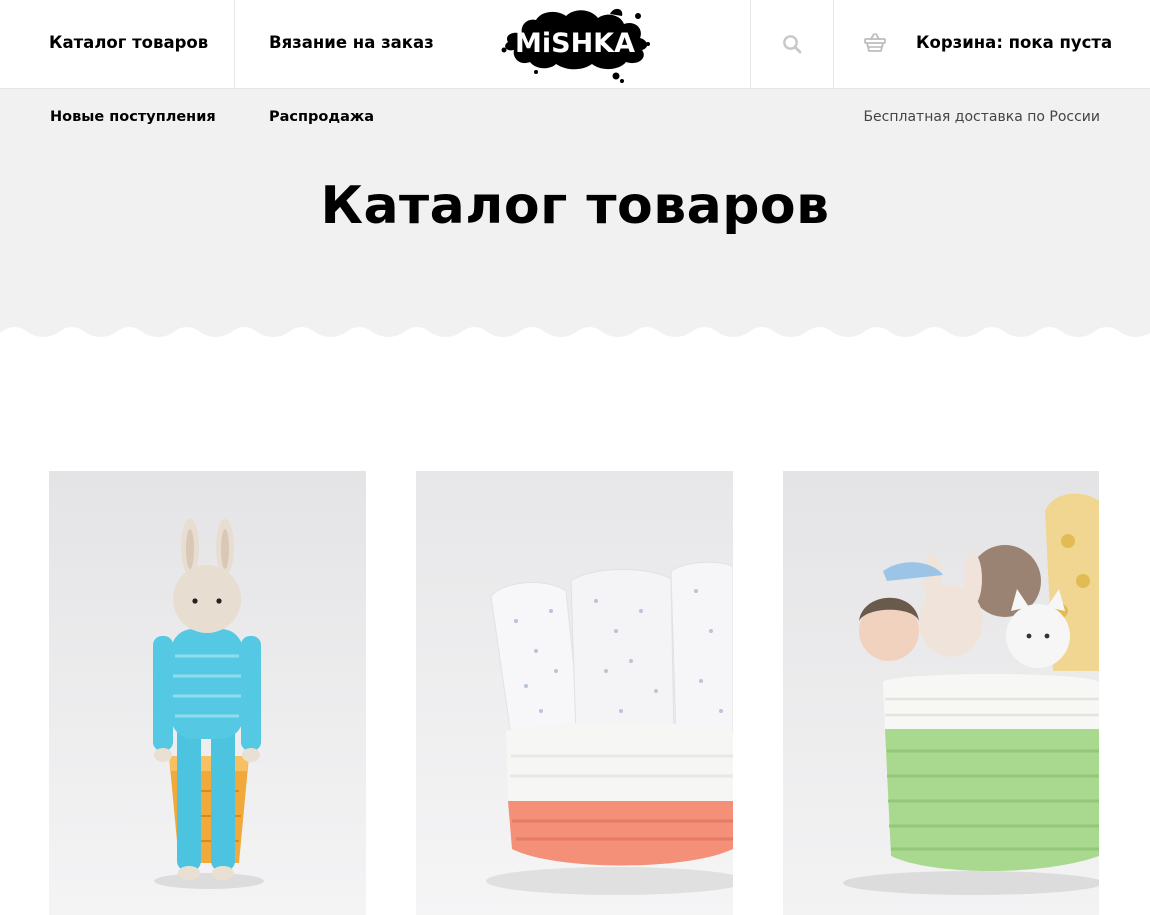 The height and width of the screenshot is (915, 1150). I want to click on product-card-bunny, so click(207, 693).